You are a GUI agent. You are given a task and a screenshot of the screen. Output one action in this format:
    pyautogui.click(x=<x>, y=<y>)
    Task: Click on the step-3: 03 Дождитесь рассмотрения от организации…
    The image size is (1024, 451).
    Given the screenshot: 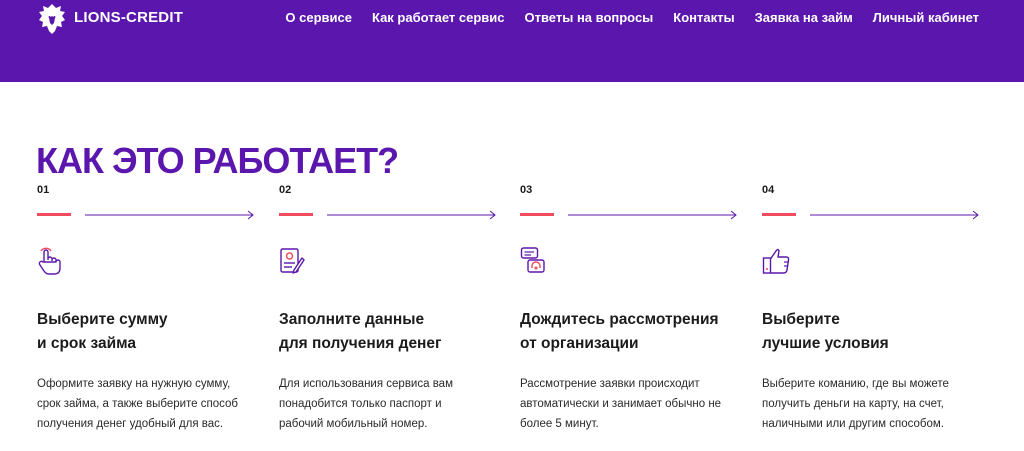 What is the action you would take?
    pyautogui.click(x=631, y=307)
    